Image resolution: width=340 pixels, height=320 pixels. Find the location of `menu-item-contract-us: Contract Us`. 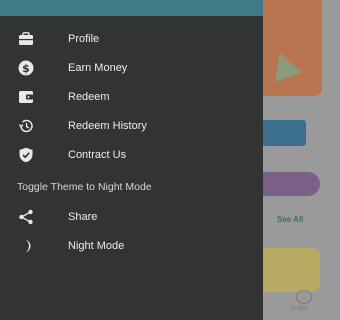

menu-item-contract-us: Contract Us is located at coordinates (131, 155).